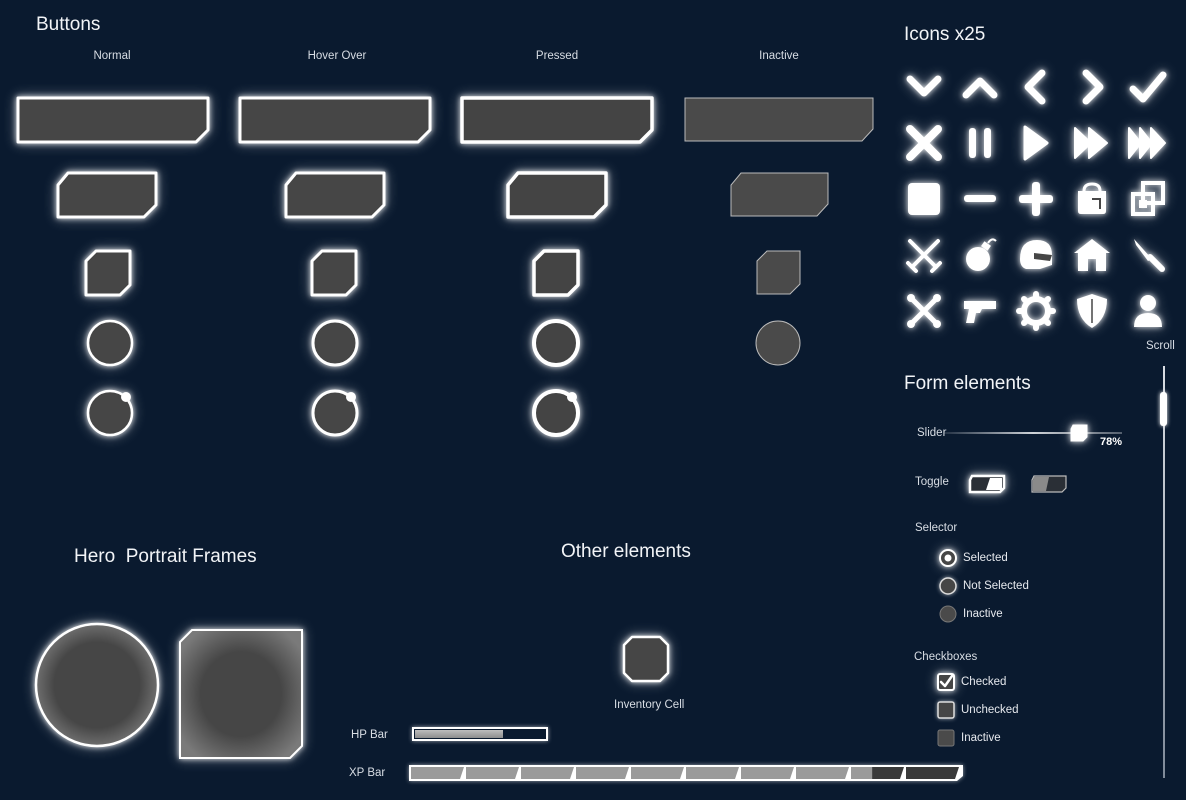 This screenshot has width=1186, height=800. I want to click on state-label-inactive: Inactive, so click(779, 56).